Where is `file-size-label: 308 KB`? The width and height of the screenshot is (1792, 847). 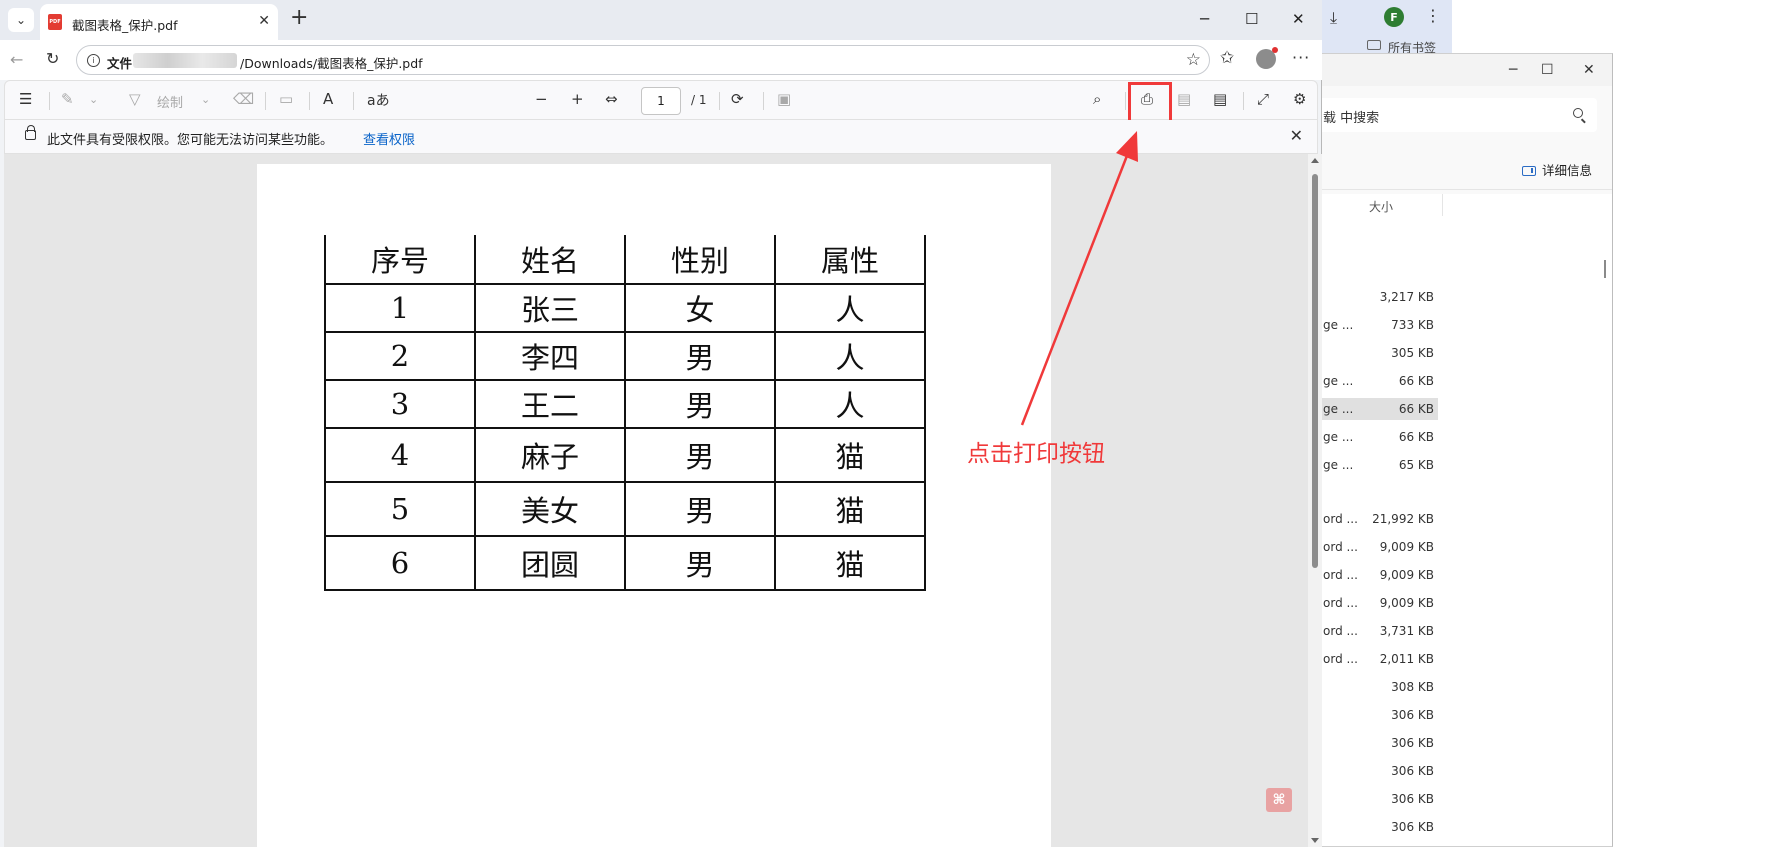 file-size-label: 308 KB is located at coordinates (1412, 687).